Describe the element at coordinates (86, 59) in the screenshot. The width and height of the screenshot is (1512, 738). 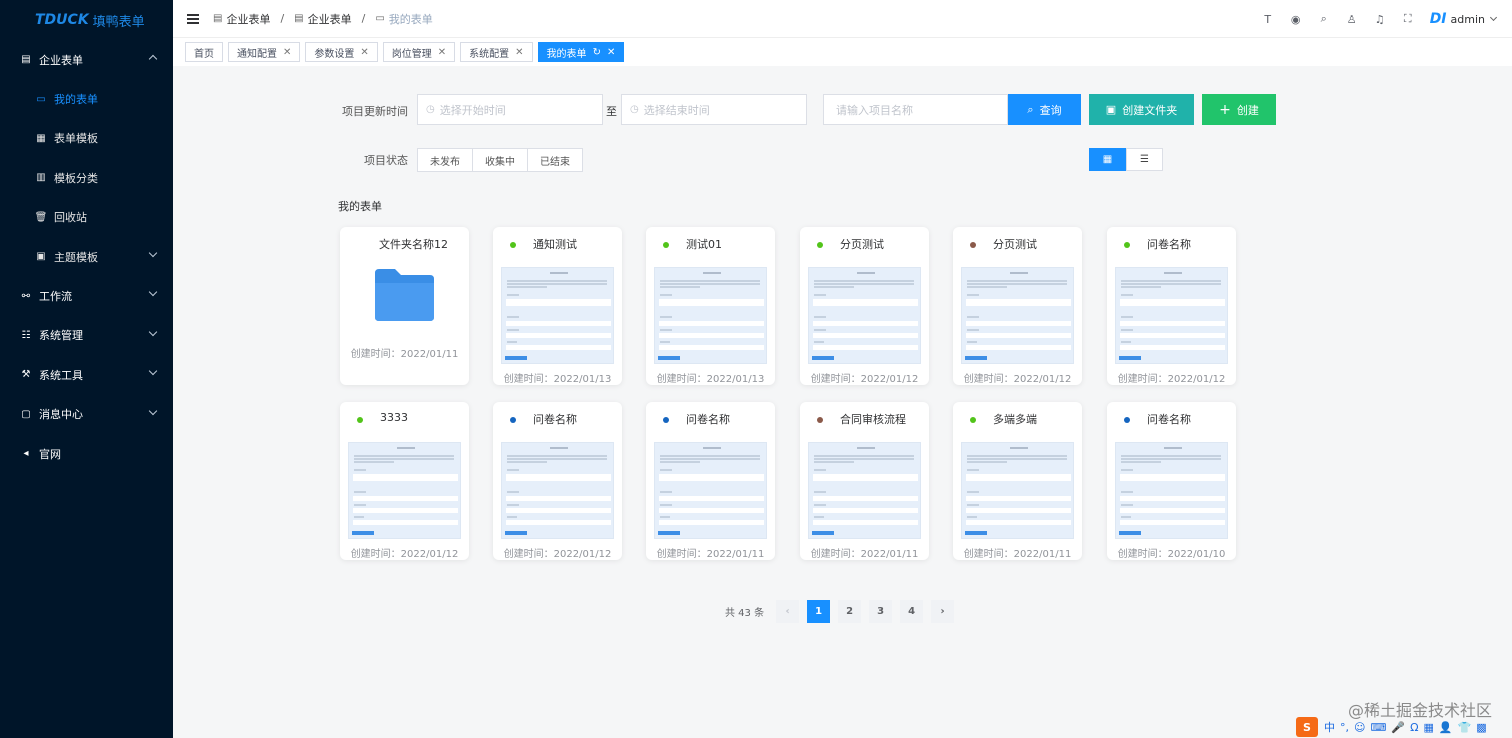
I see `sidebar-item: ▤ 企业表单` at that location.